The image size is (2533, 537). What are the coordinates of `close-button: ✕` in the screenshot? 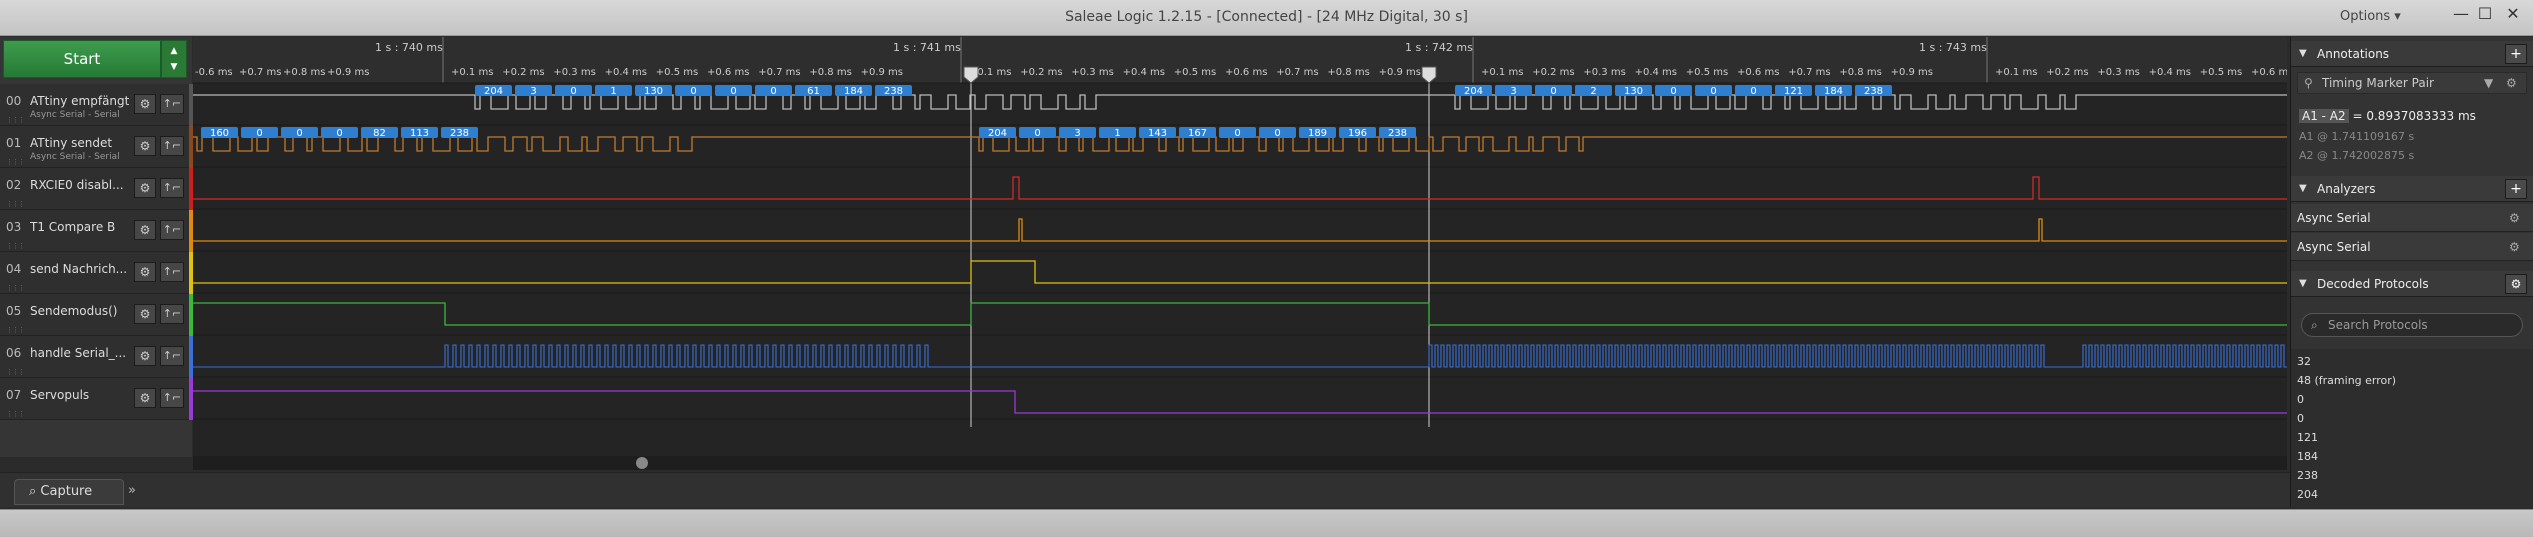 It's located at (2513, 16).